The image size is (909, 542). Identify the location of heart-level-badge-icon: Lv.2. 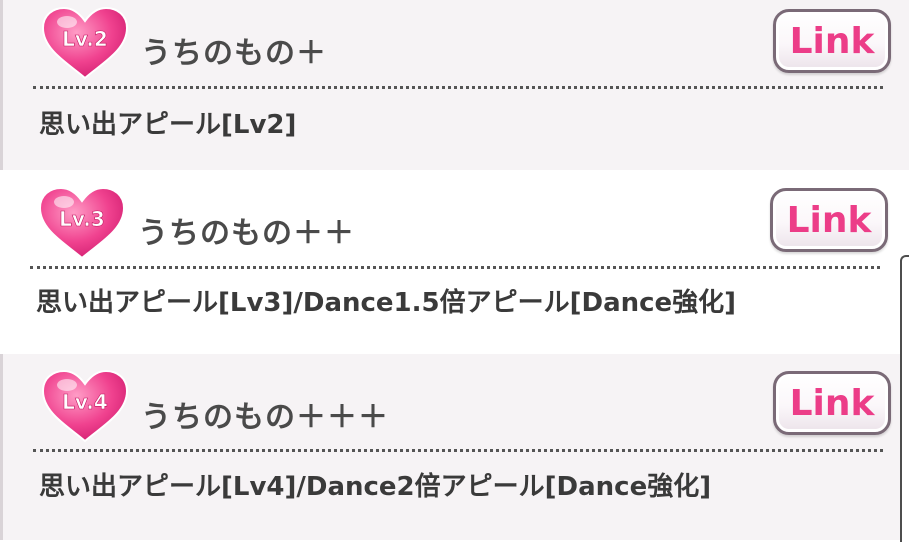
(85, 43).